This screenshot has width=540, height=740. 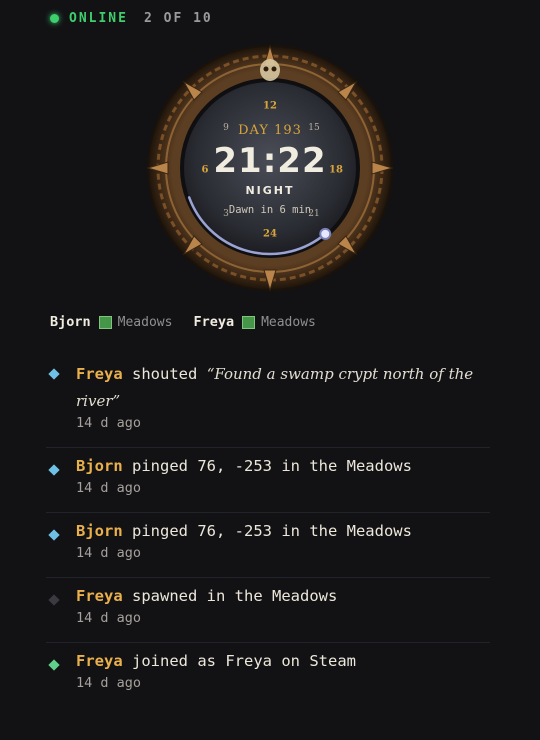 What do you see at coordinates (270, 106) in the screenshot?
I see `hour-label-12: 12` at bounding box center [270, 106].